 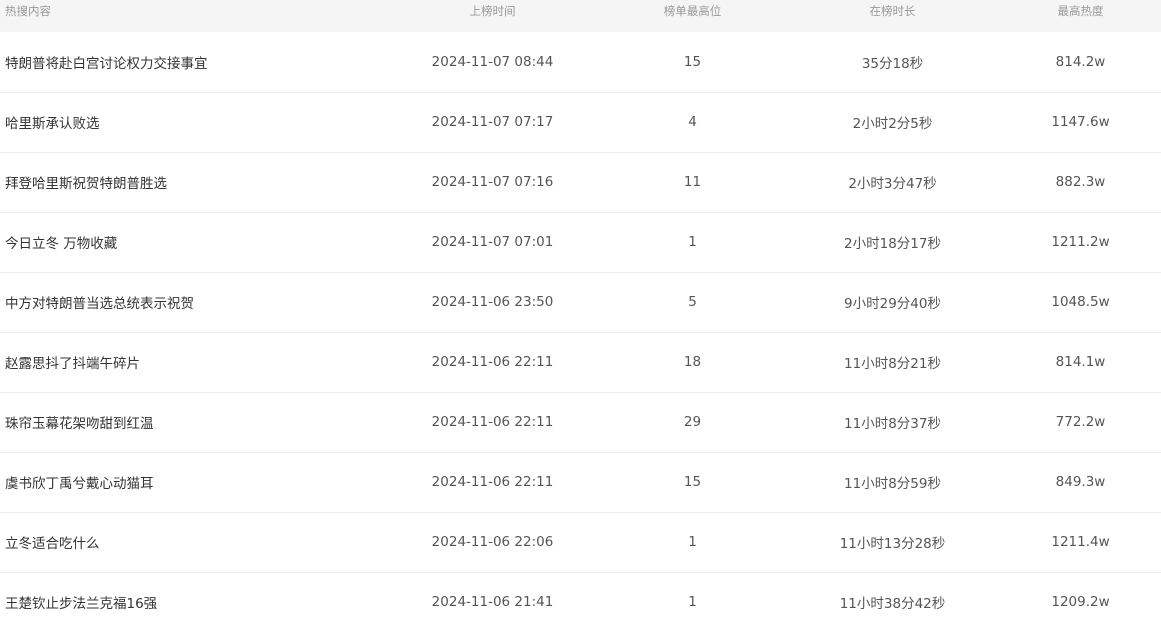 I want to click on row-heat-cell: 1209.2w, so click(x=1080, y=602).